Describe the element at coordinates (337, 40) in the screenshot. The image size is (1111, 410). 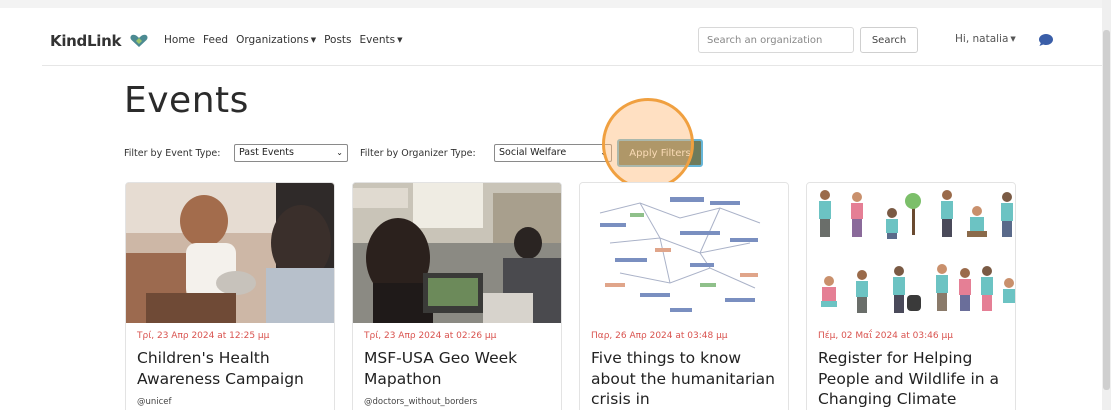
I see `nav-posts: Posts` at that location.